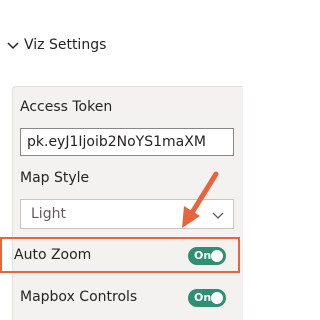 The height and width of the screenshot is (320, 320). What do you see at coordinates (203, 297) in the screenshot?
I see `mapbox-controls-toggle-text: On` at bounding box center [203, 297].